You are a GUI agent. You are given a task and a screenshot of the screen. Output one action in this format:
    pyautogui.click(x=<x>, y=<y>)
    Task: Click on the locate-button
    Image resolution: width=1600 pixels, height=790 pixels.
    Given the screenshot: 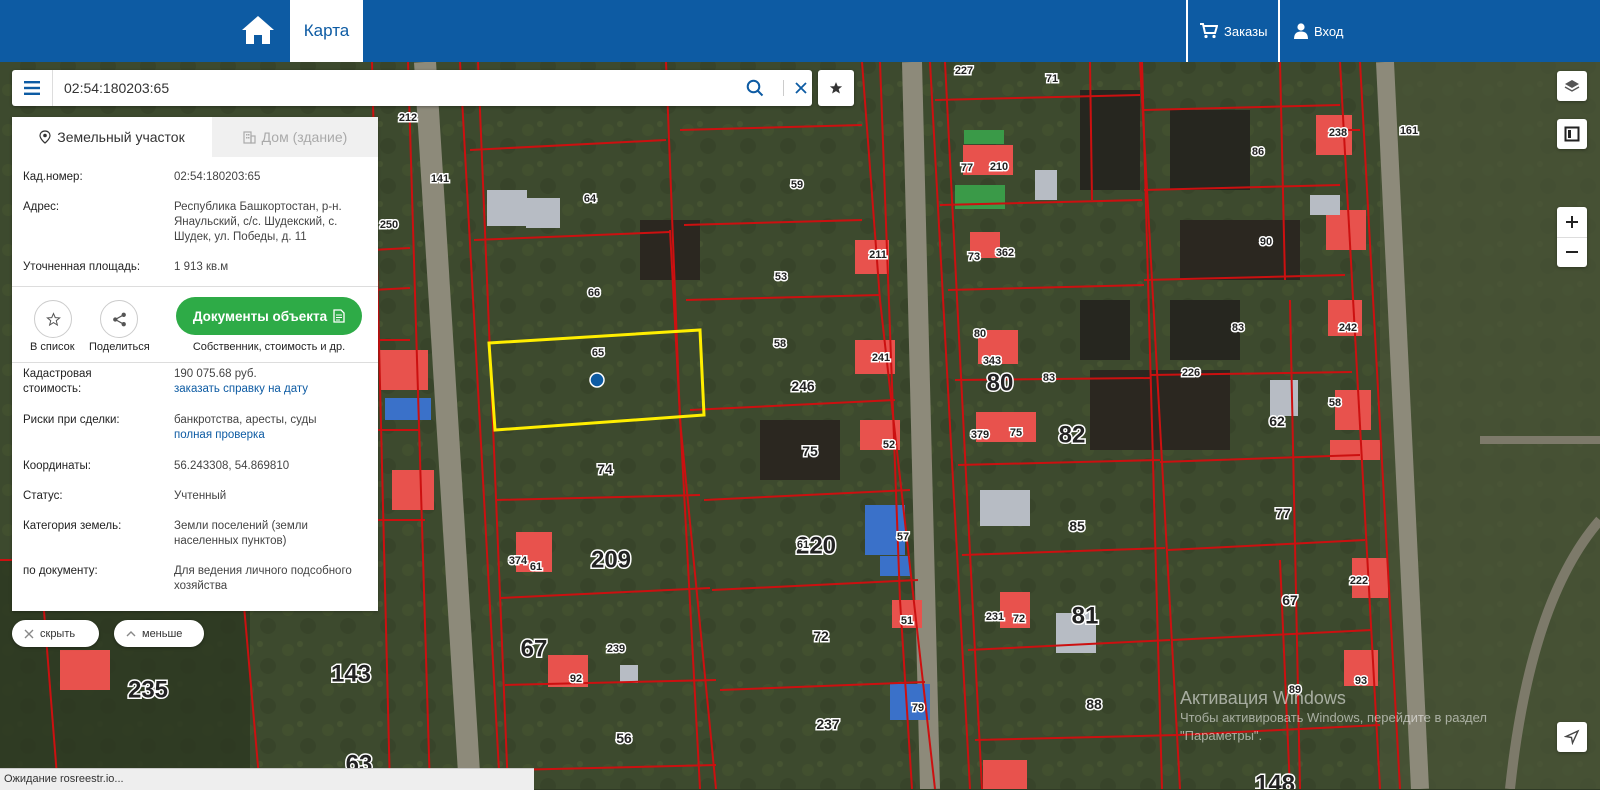 What is the action you would take?
    pyautogui.click(x=1572, y=737)
    